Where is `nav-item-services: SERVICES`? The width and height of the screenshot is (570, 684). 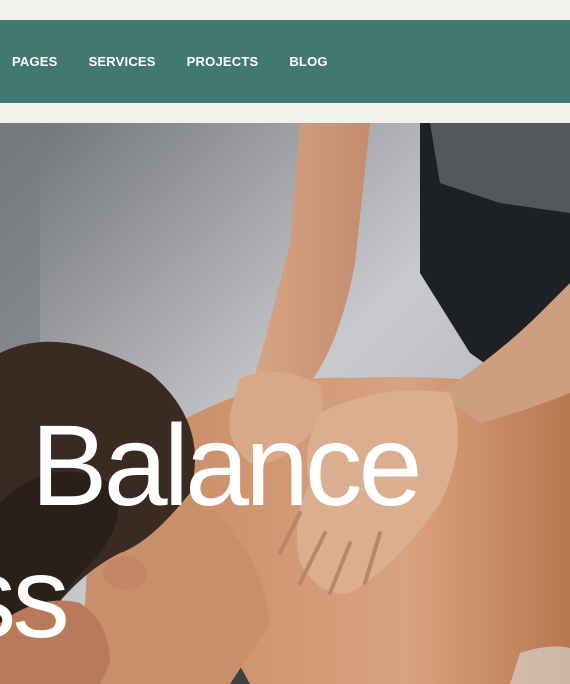 nav-item-services: SERVICES is located at coordinates (122, 61).